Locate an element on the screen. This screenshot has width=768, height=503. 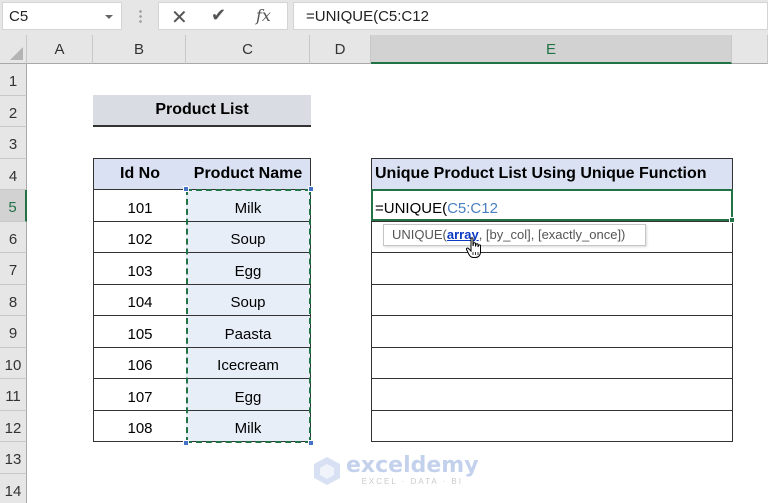
name-box: C5 is located at coordinates (62, 16).